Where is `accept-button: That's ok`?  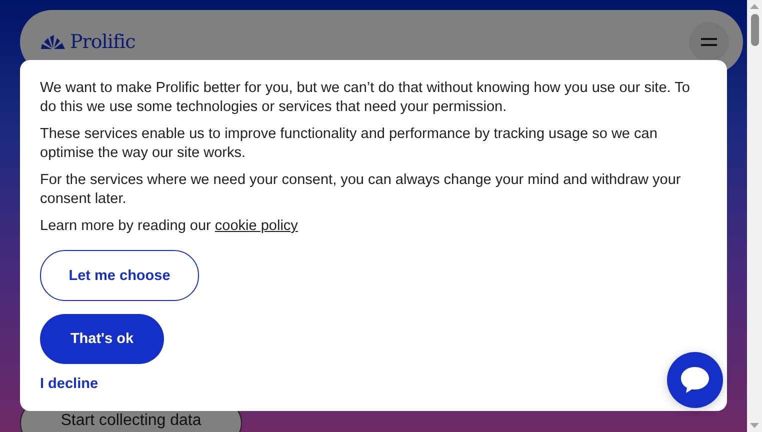
accept-button: That's ok is located at coordinates (102, 339).